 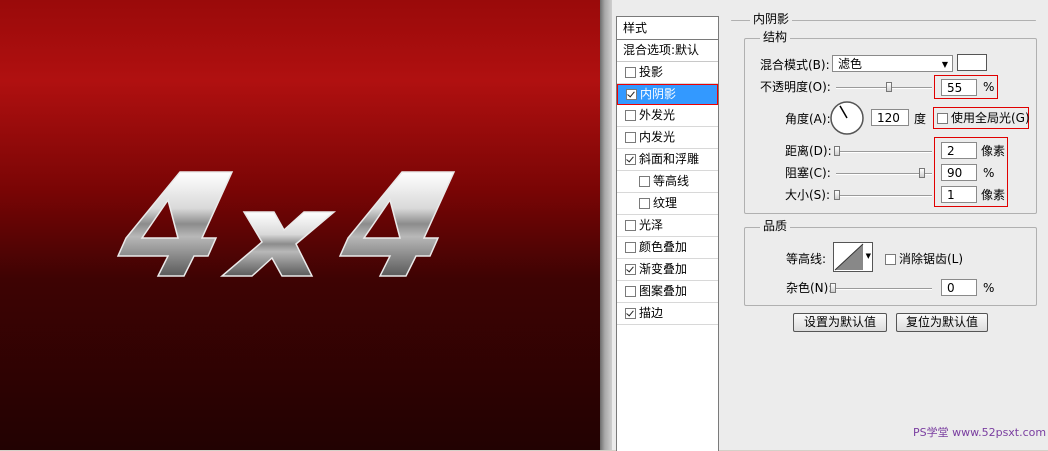 I want to click on anti-alias-label: 消除锯齿(L), so click(x=931, y=259).